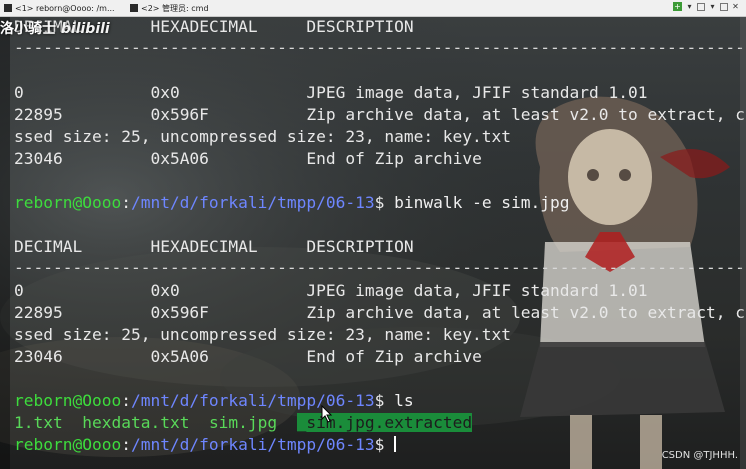 This screenshot has width=746, height=469. I want to click on tab-terminal-2: <2> 管理员: cmd, so click(169, 8).